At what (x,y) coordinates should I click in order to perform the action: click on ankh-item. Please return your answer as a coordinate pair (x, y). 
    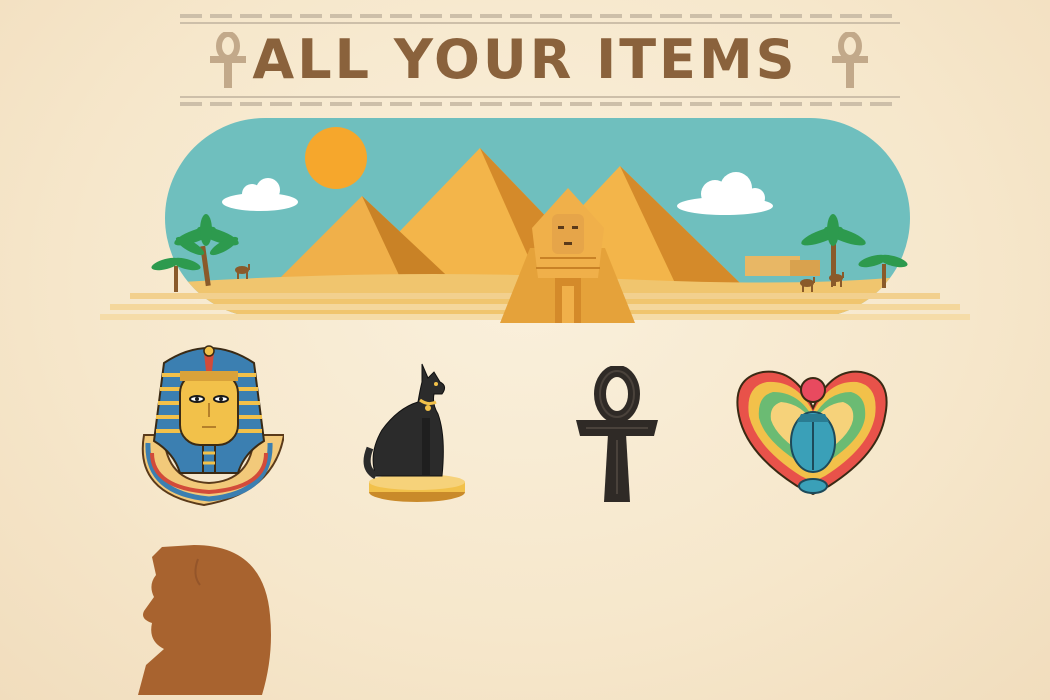
    Looking at the image, I should click on (617, 436).